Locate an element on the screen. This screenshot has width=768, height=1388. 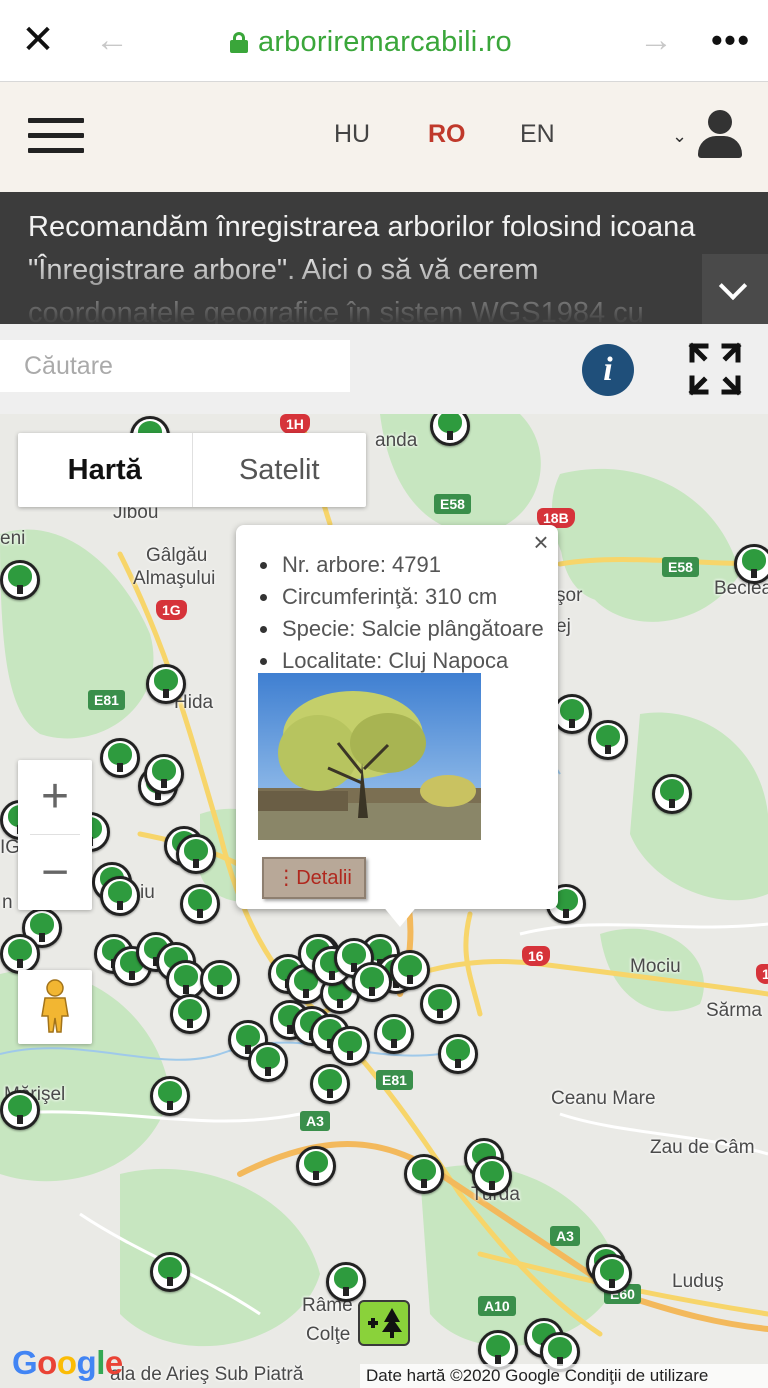
tree-circumference: Circumferinţă: 310 cm is located at coordinates (402, 597).